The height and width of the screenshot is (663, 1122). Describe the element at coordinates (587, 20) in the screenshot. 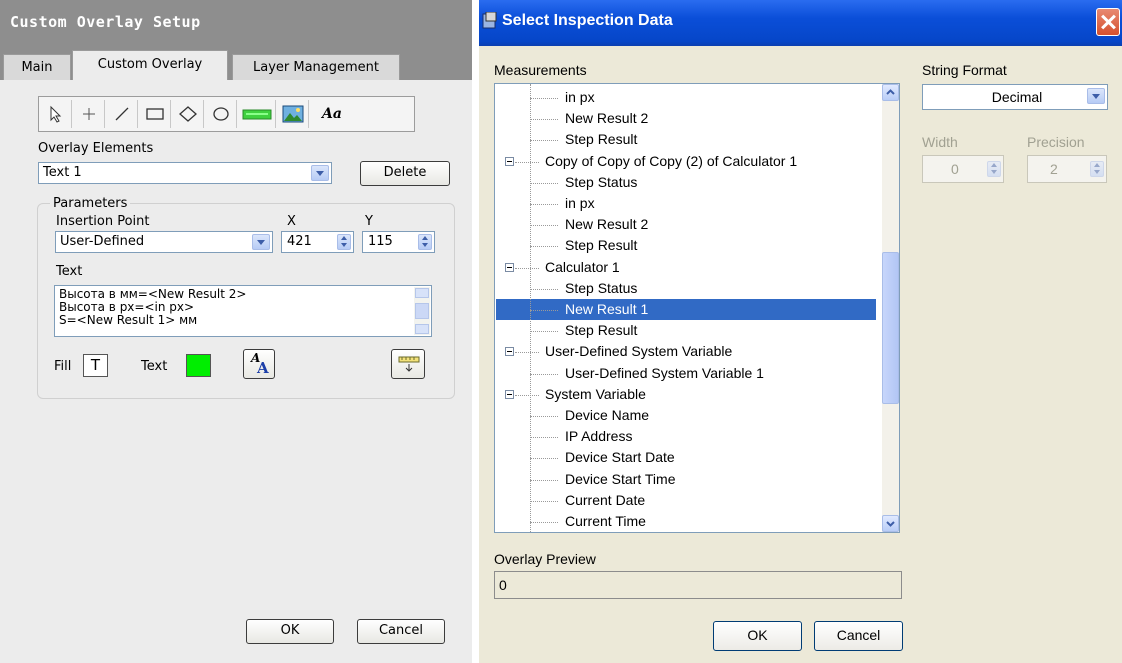

I see `dialog-title: Select Inspection Data` at that location.